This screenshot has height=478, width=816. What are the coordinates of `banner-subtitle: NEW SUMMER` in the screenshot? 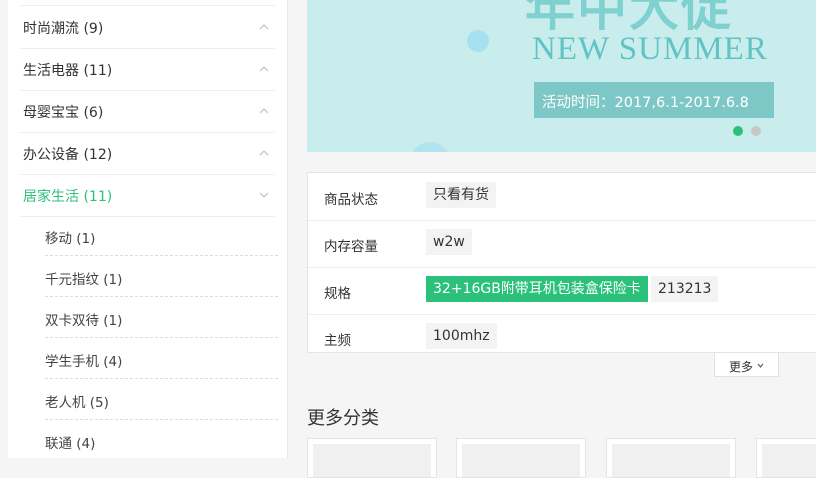 It's located at (650, 49).